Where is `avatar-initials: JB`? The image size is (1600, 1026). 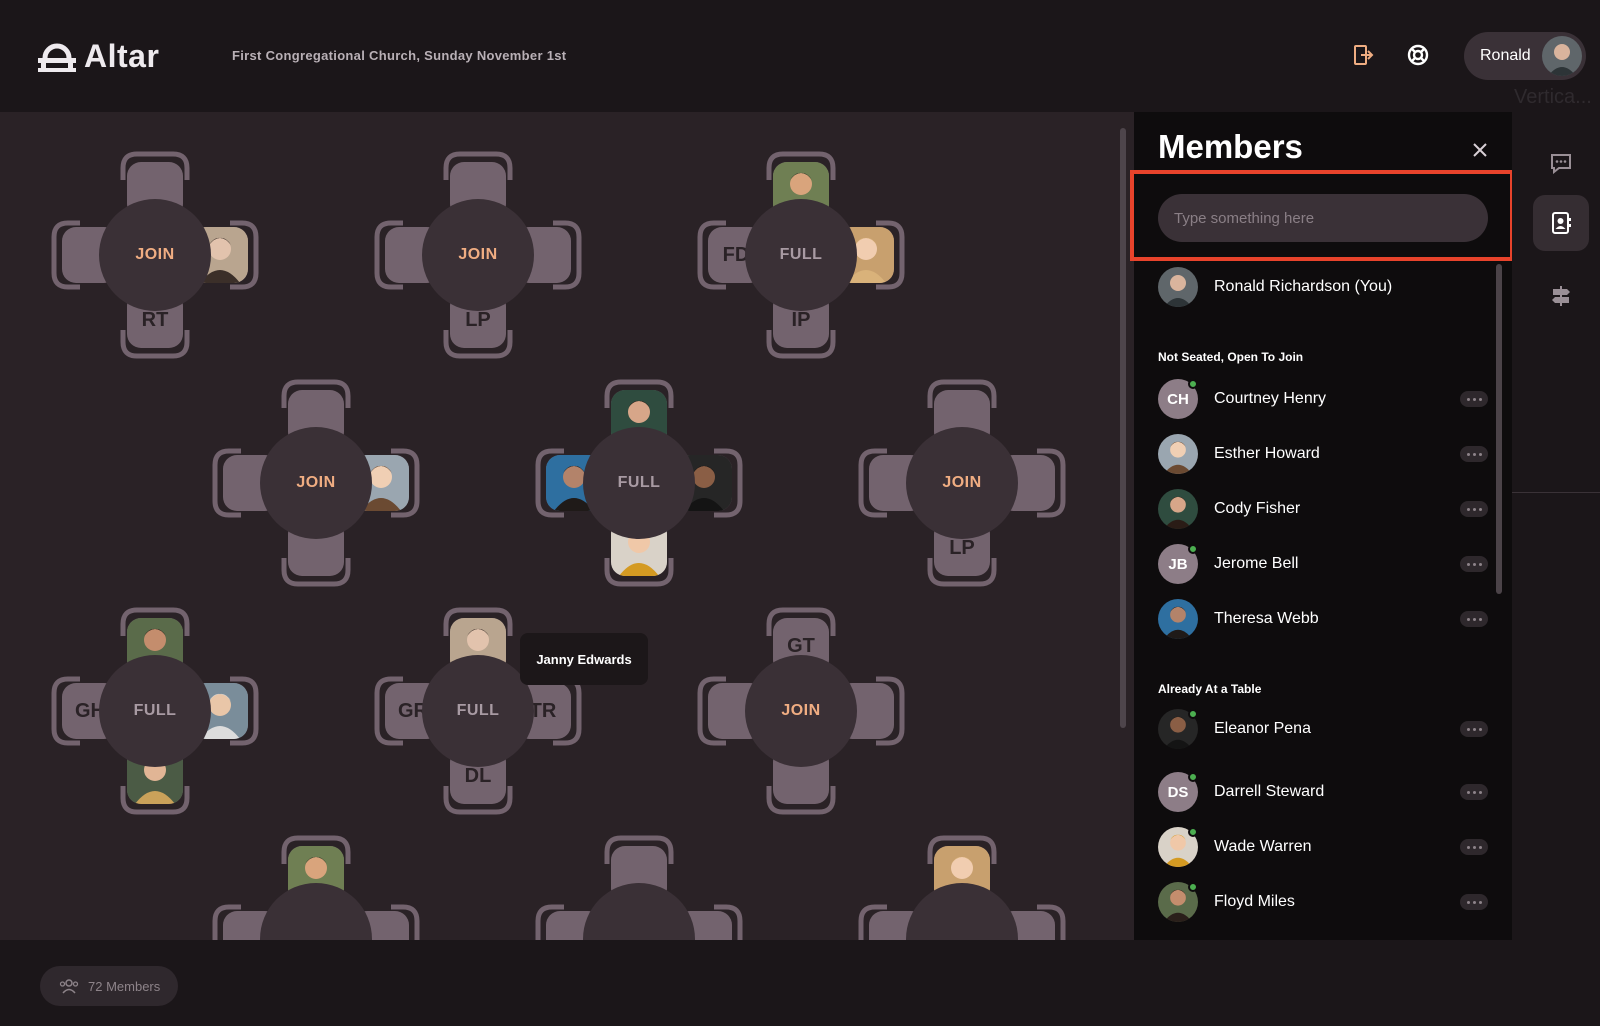 avatar-initials: JB is located at coordinates (1178, 564).